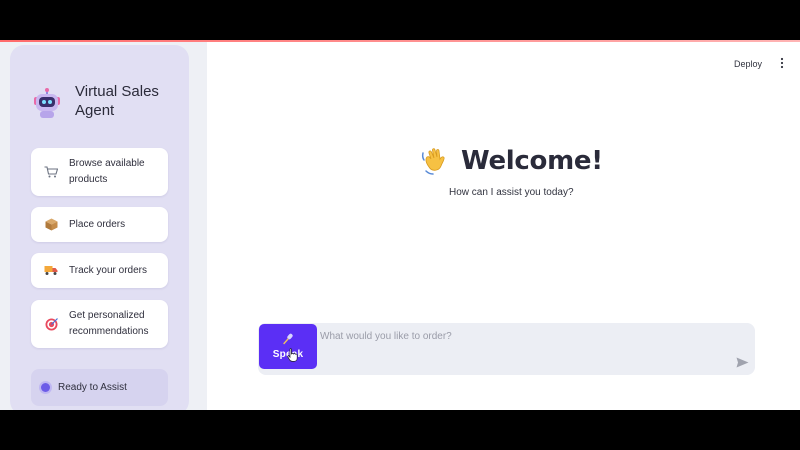 The height and width of the screenshot is (450, 800). I want to click on status-dot-icon, so click(45, 387).